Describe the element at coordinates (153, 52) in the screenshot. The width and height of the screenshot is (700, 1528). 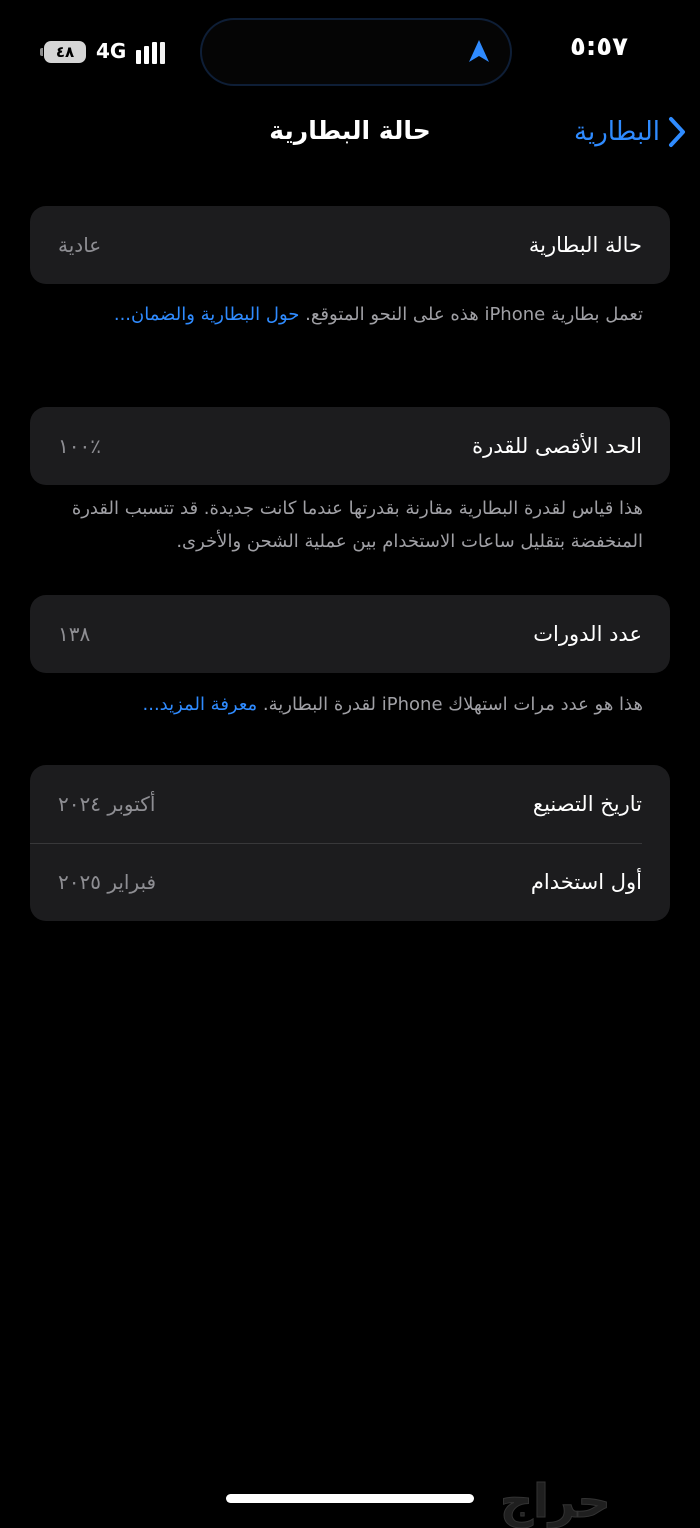
I see `cellular-signal-icon` at that location.